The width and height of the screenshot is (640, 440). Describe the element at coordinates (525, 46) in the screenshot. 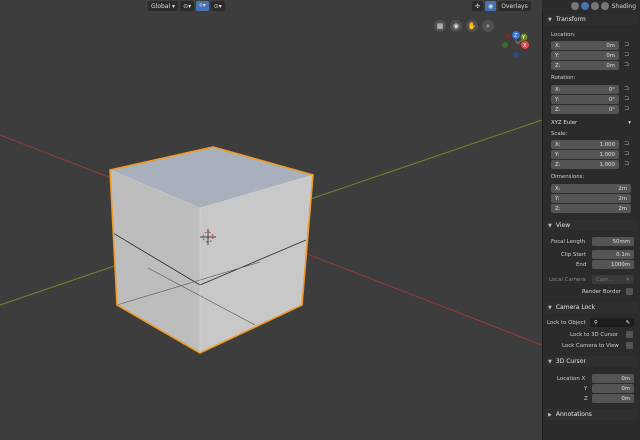

I see `gizmo-x-label: X` at that location.